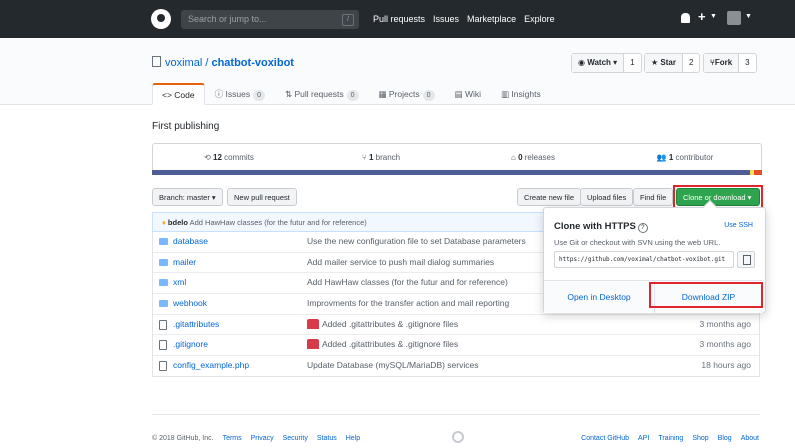 The width and height of the screenshot is (795, 448). Describe the element at coordinates (685, 157) in the screenshot. I see `contributors-link: 👥 1 contributor` at that location.